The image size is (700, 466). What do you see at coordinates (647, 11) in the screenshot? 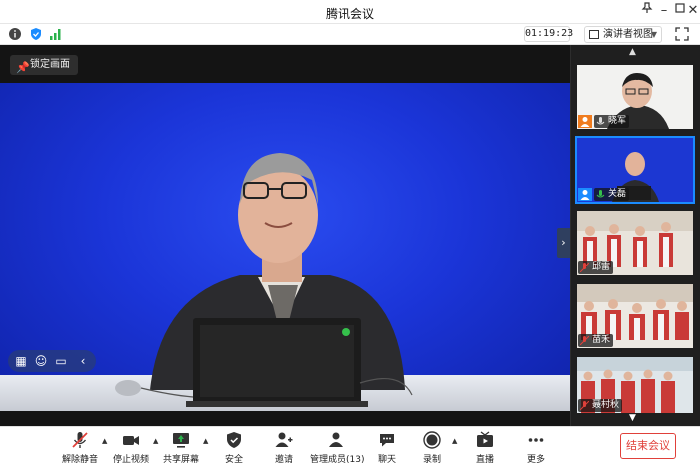
I see `pin-icon` at bounding box center [647, 11].